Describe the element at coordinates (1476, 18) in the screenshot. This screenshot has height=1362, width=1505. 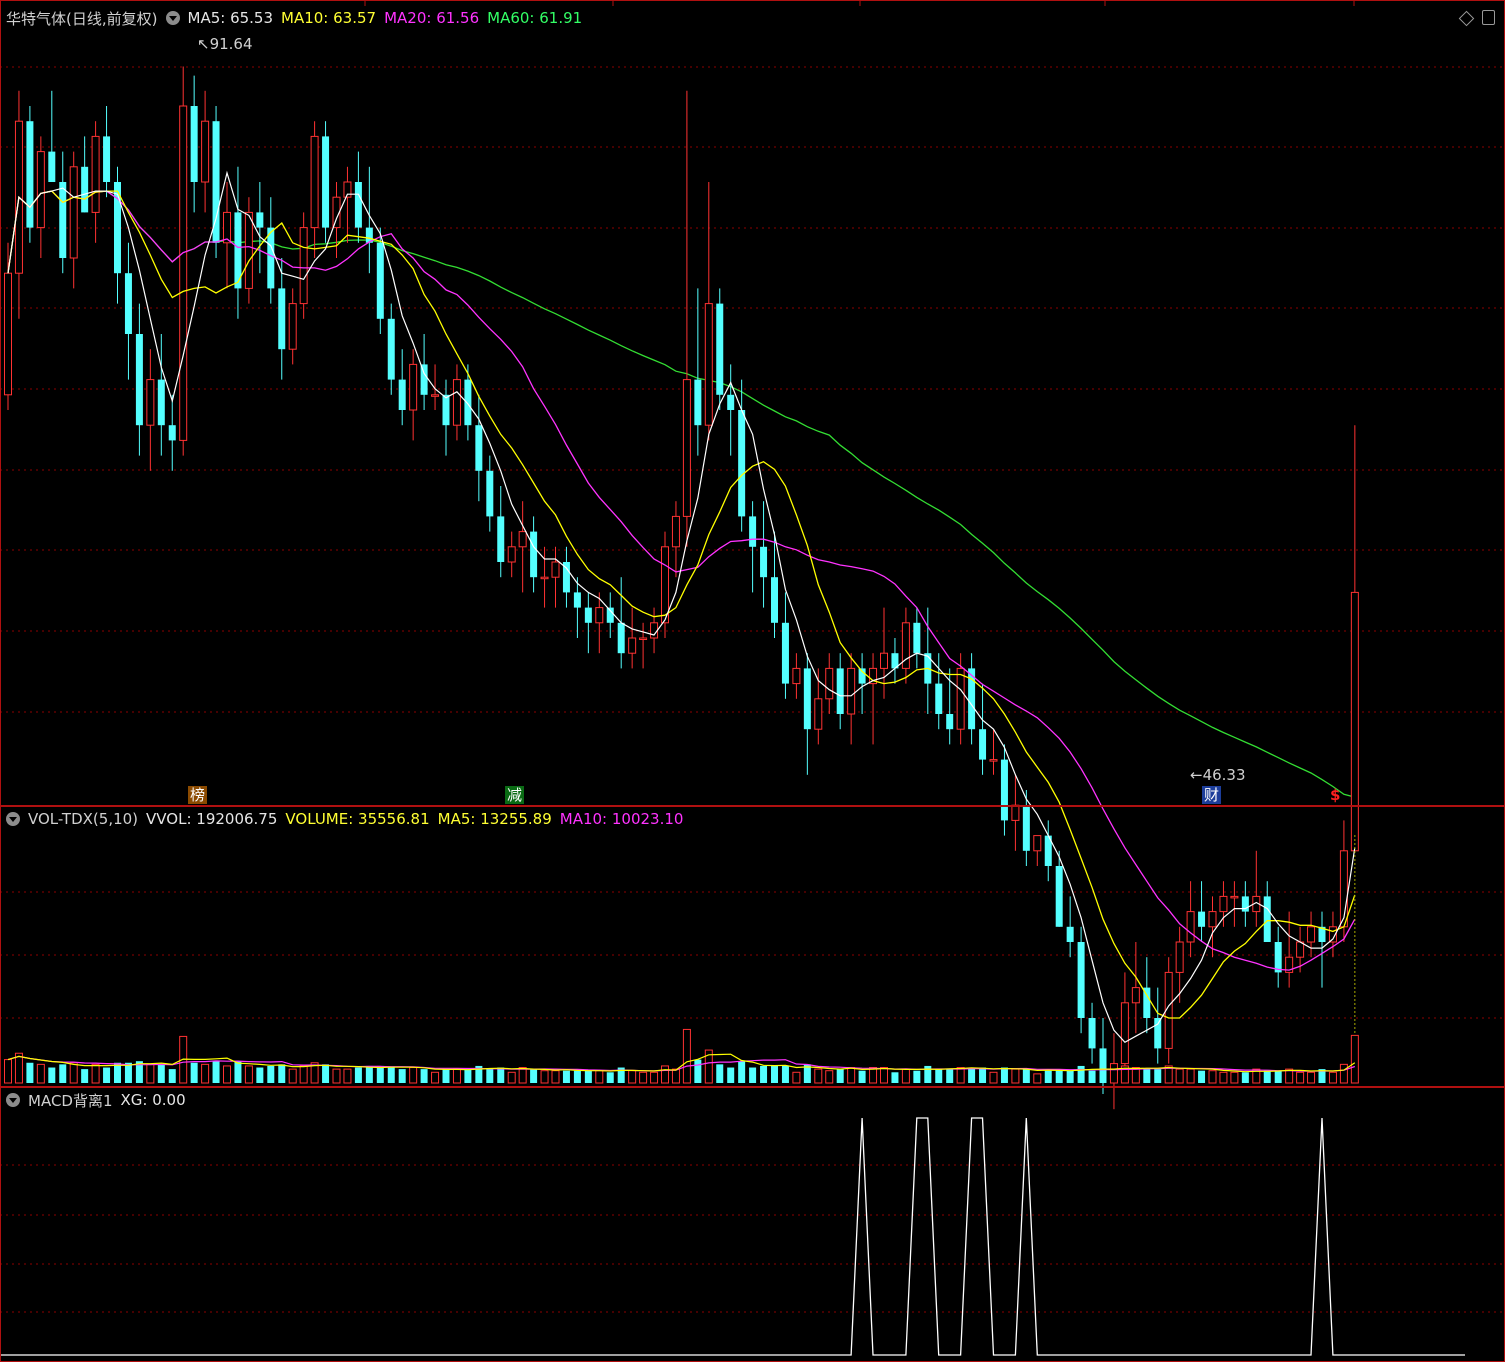
I see `window-controls` at that location.